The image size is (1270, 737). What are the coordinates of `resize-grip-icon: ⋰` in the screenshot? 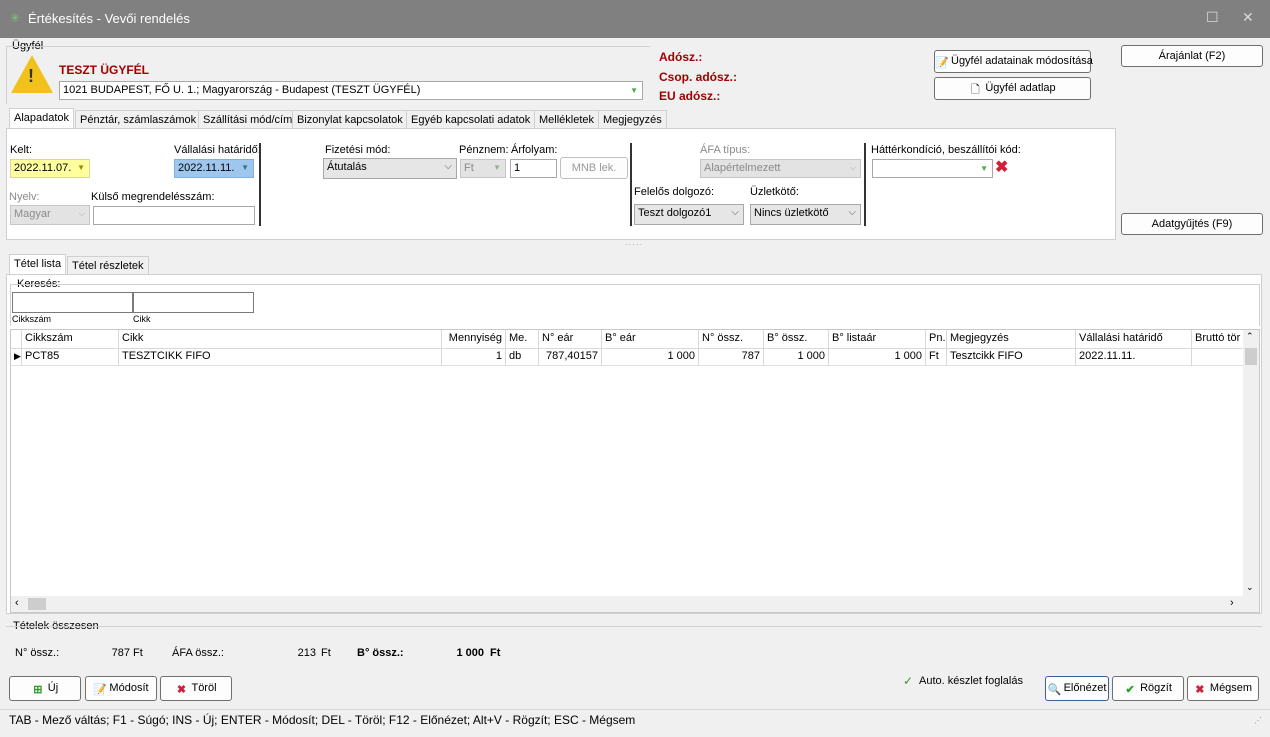 It's located at (1258, 720).